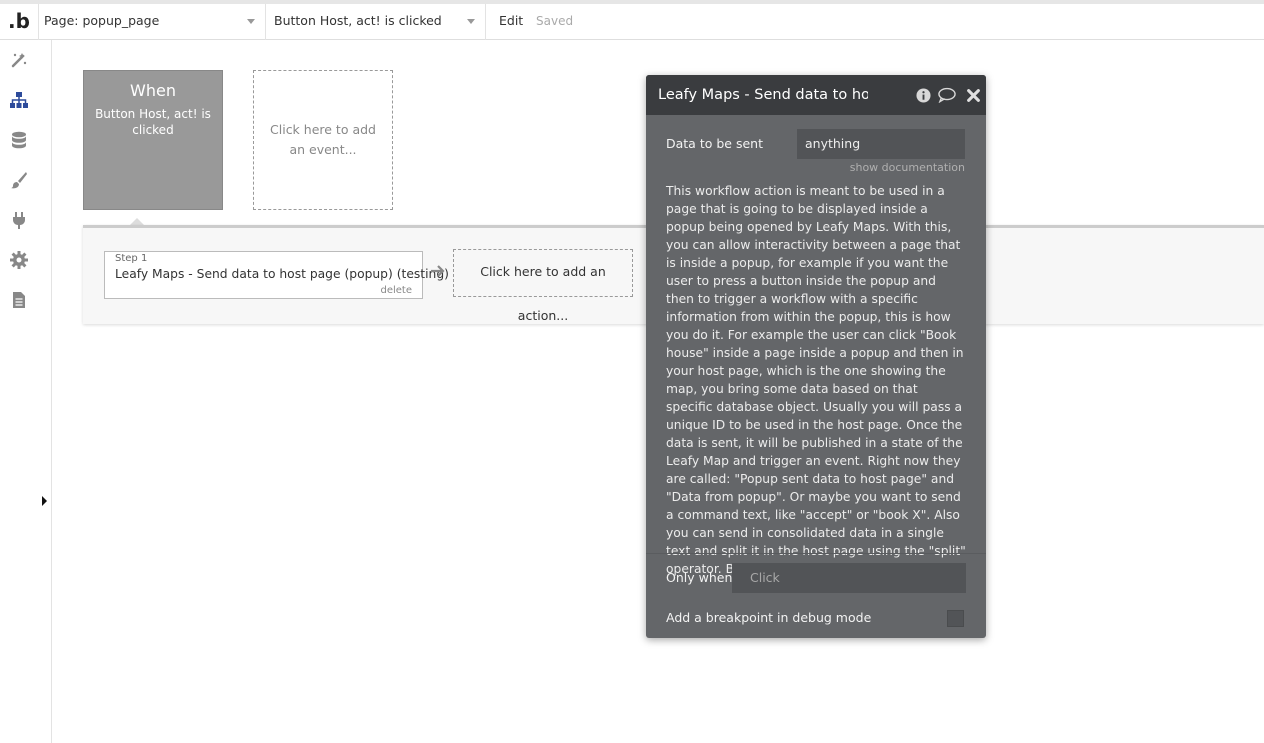 The image size is (1264, 743). What do you see at coordinates (19, 220) in the screenshot?
I see `plugins-icon` at bounding box center [19, 220].